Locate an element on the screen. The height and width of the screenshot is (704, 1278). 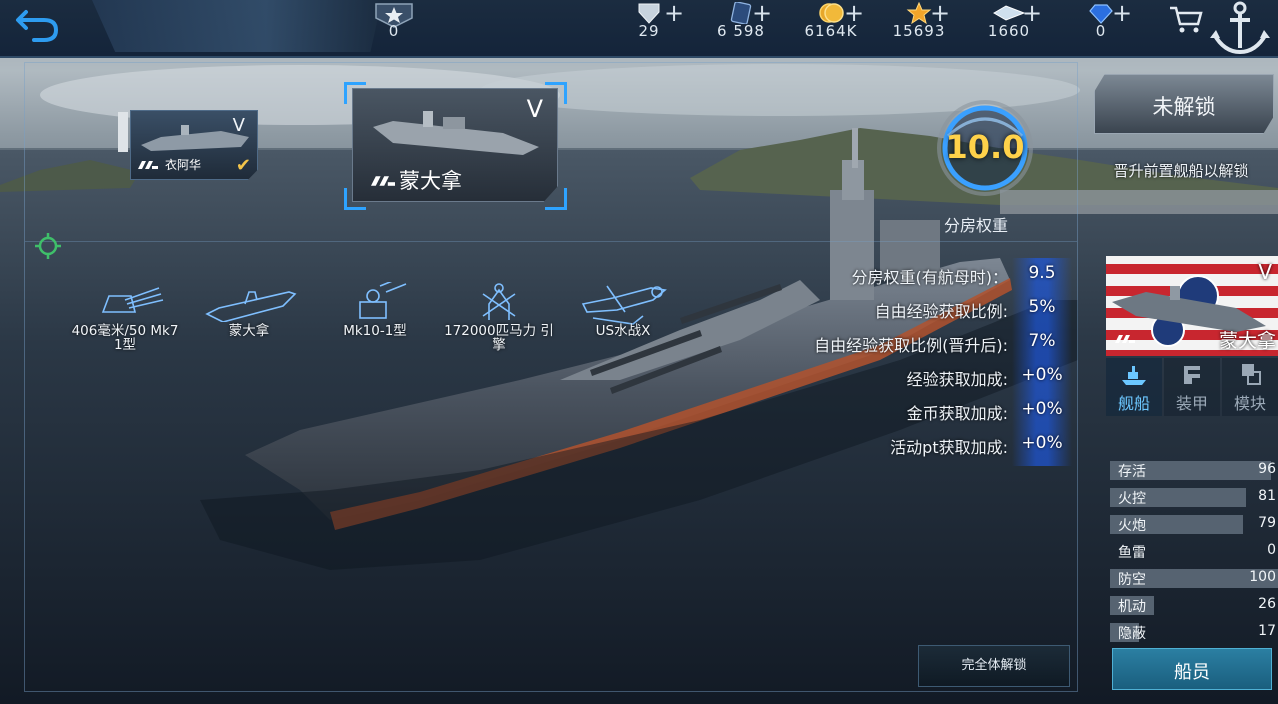
star-value: 15693 is located at coordinates (919, 31).